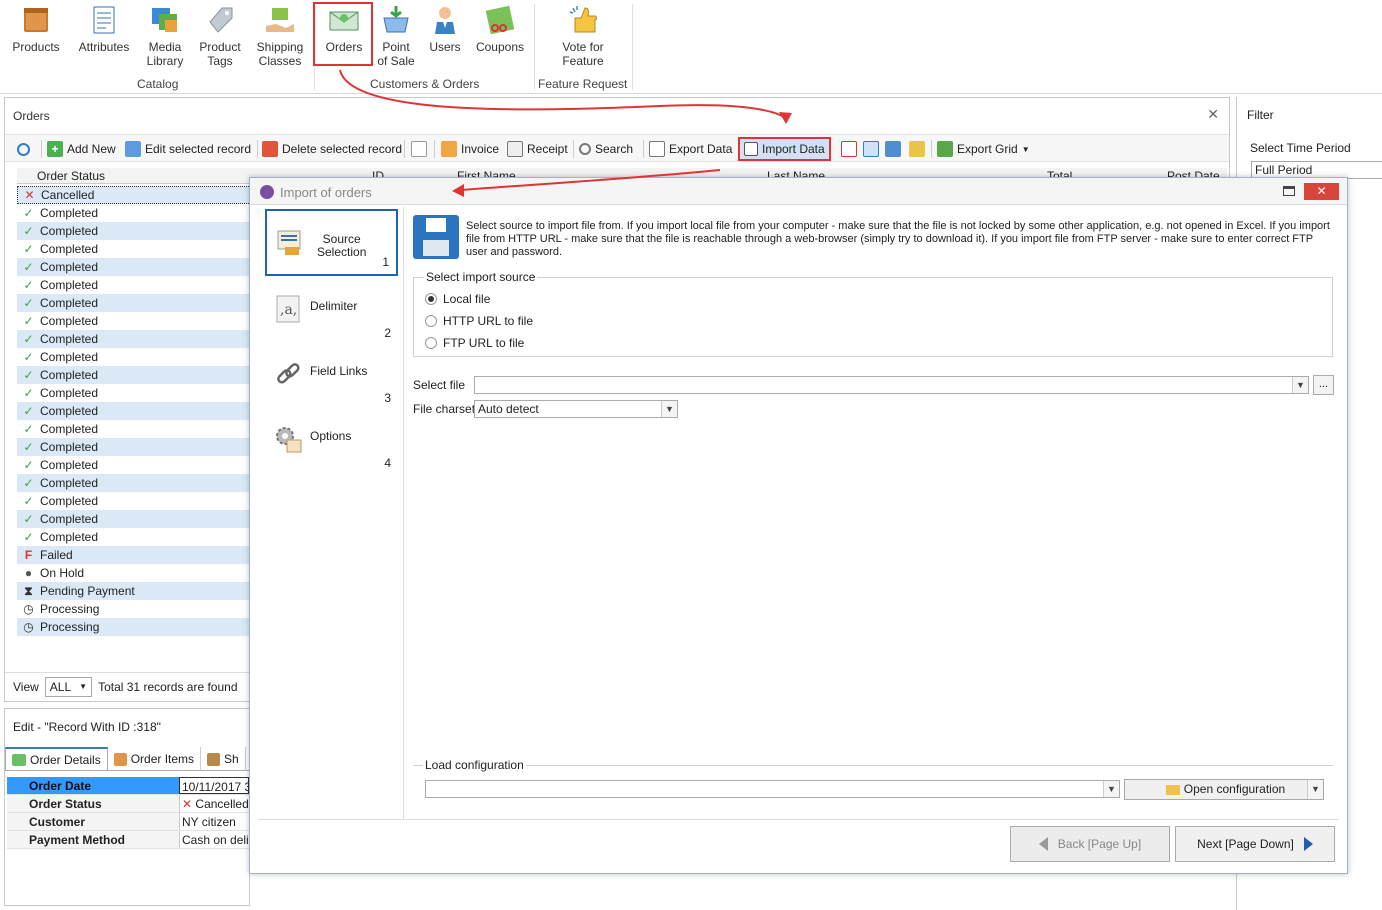  I want to click on configuration-select: ▼, so click(772, 789).